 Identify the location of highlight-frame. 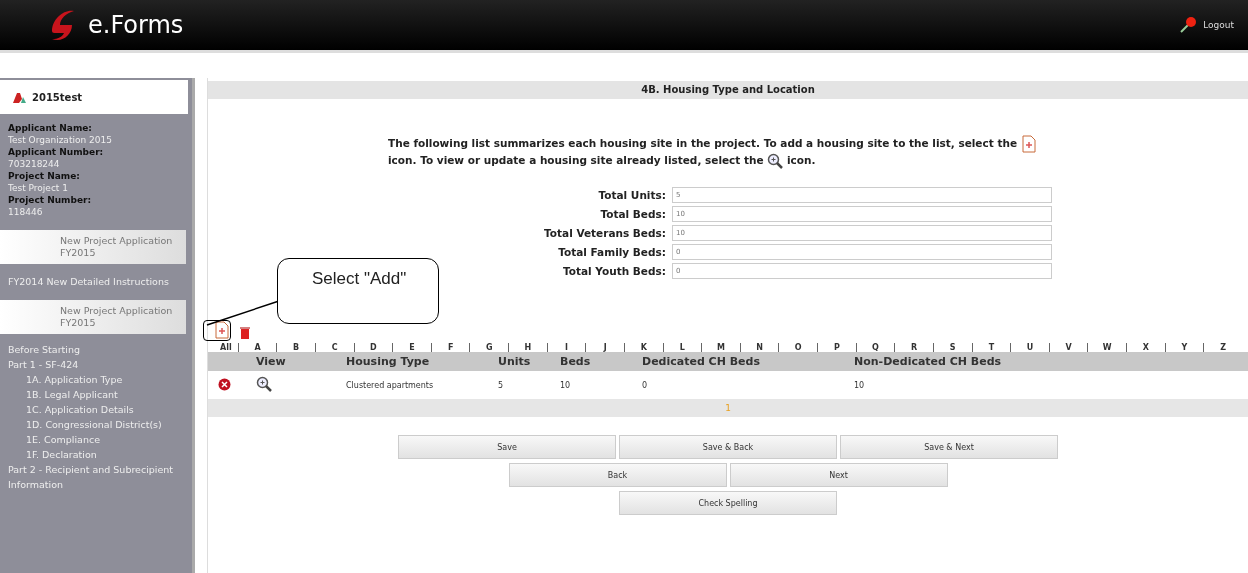
(217, 330).